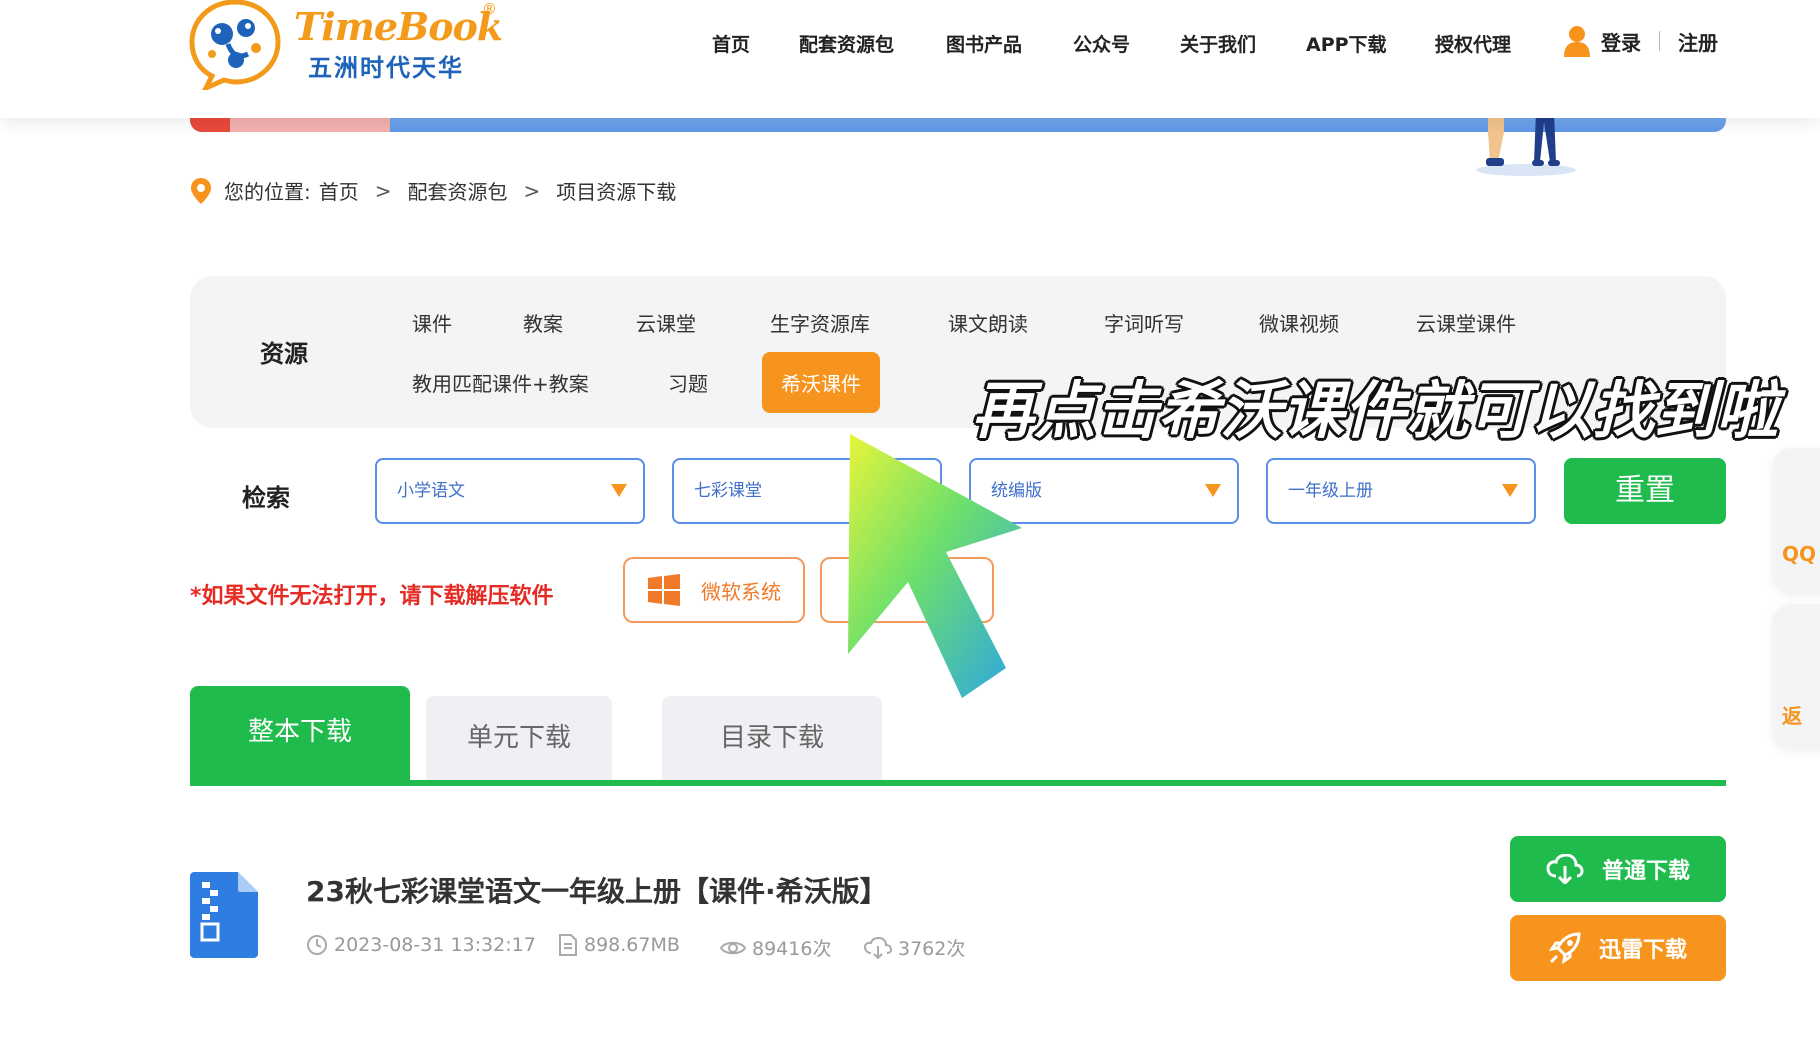 The height and width of the screenshot is (1050, 1820). I want to click on normal-download-button: 普通下载, so click(1618, 869).